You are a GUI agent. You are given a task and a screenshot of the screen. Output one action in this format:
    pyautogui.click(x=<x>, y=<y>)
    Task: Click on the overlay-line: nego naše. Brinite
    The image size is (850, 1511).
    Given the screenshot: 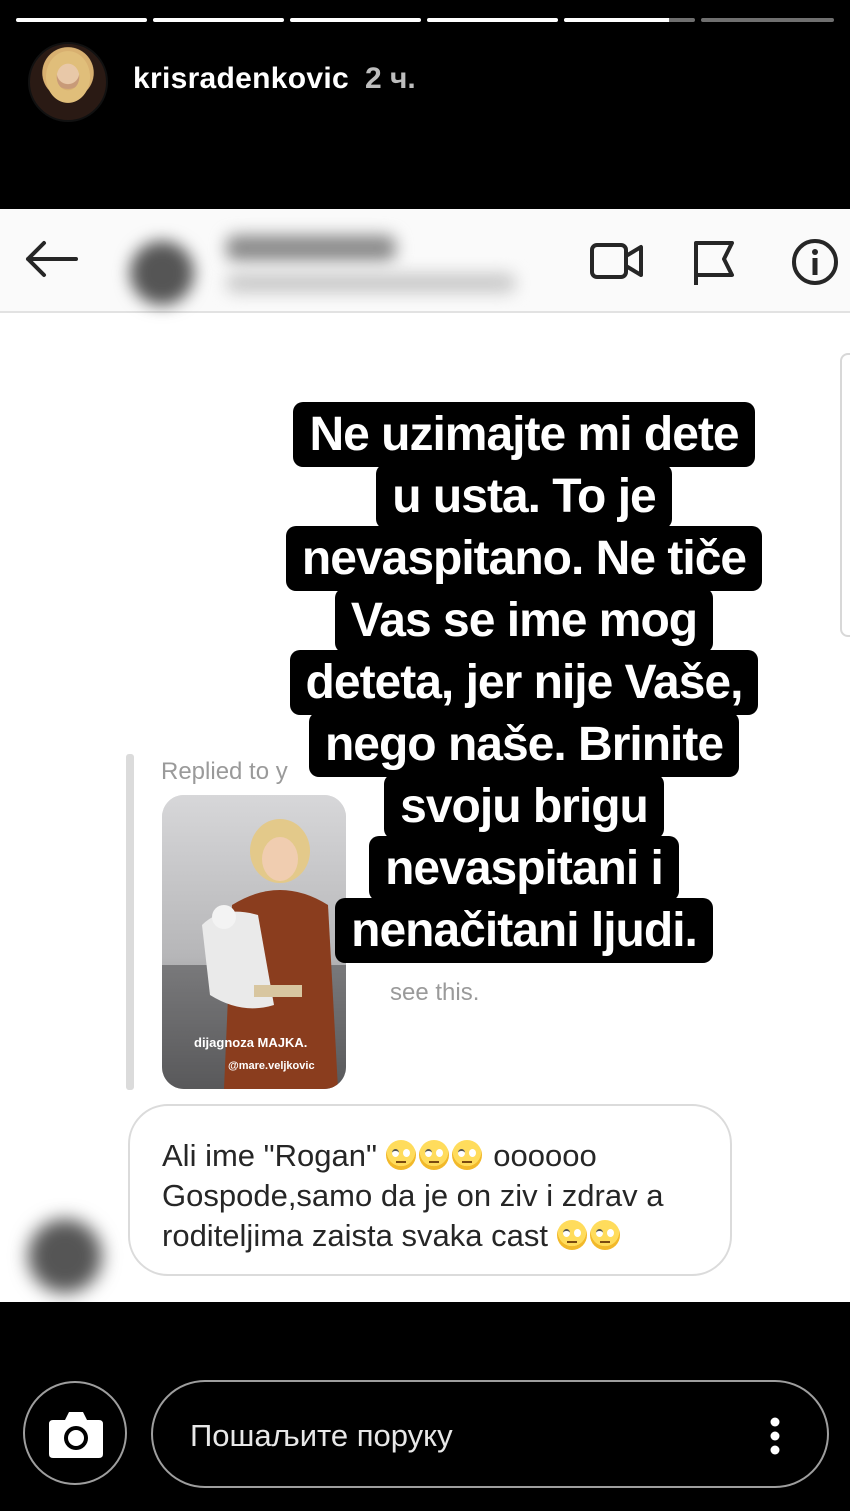 What is the action you would take?
    pyautogui.click(x=524, y=744)
    